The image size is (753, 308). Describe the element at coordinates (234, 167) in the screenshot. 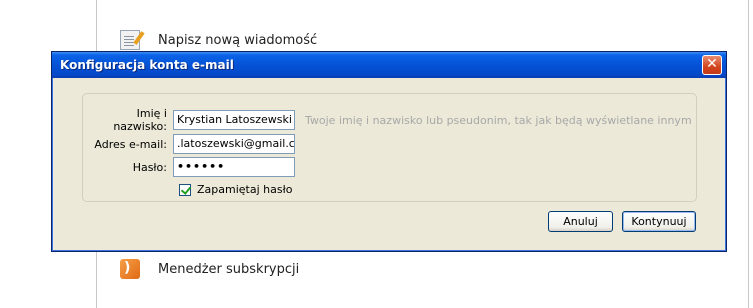

I see `password-input: ••••••` at that location.